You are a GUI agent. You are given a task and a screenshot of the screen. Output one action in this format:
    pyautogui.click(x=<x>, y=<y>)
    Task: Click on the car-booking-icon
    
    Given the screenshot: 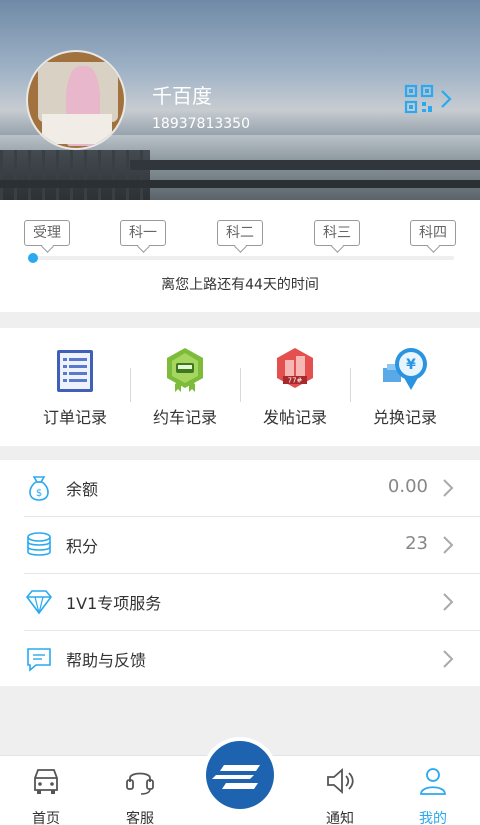 What is the action you would take?
    pyautogui.click(x=185, y=370)
    